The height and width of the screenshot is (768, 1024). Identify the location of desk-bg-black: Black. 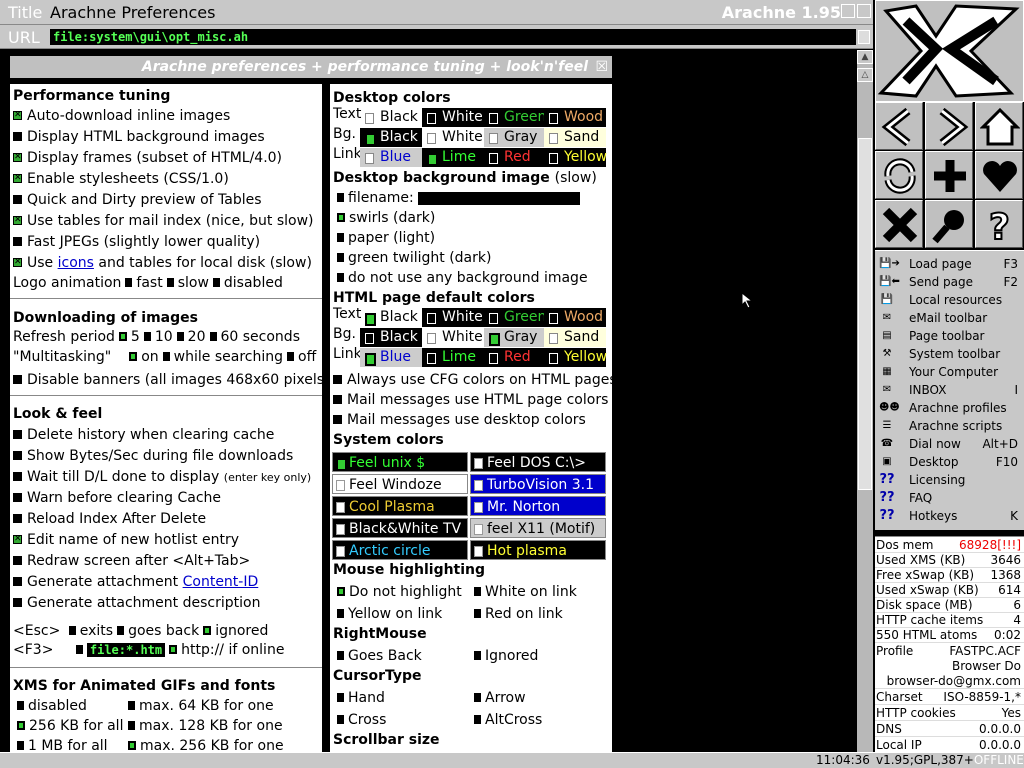
(391, 137).